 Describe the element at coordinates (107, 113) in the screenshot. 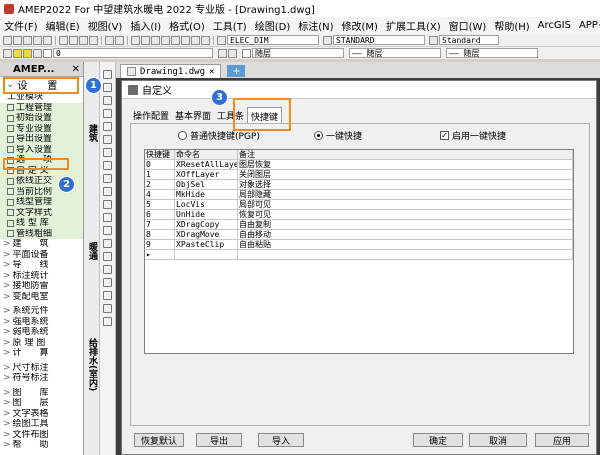

I see `circle-icon` at that location.